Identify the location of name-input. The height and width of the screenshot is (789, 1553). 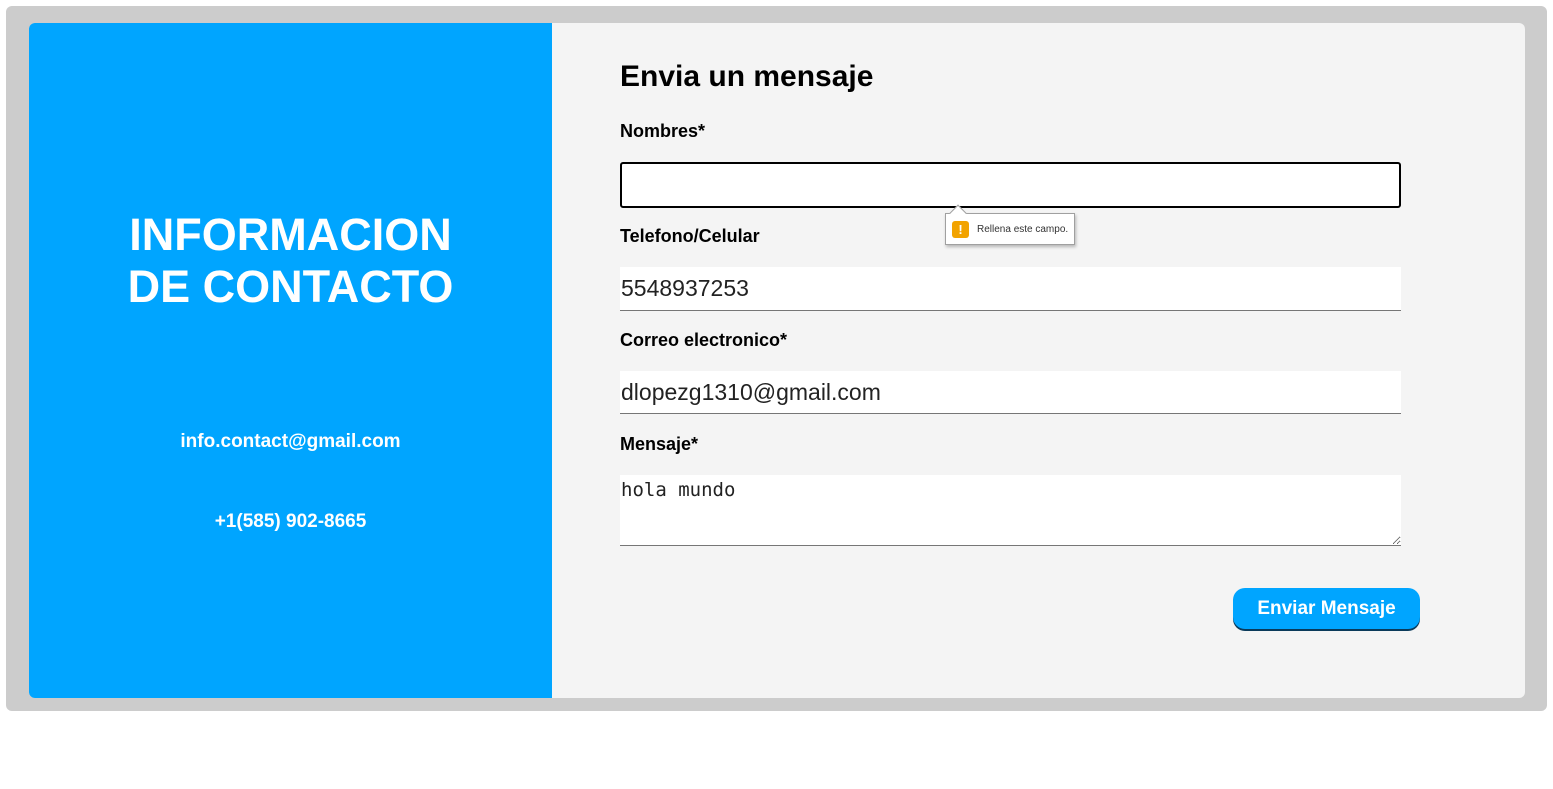
(1010, 185).